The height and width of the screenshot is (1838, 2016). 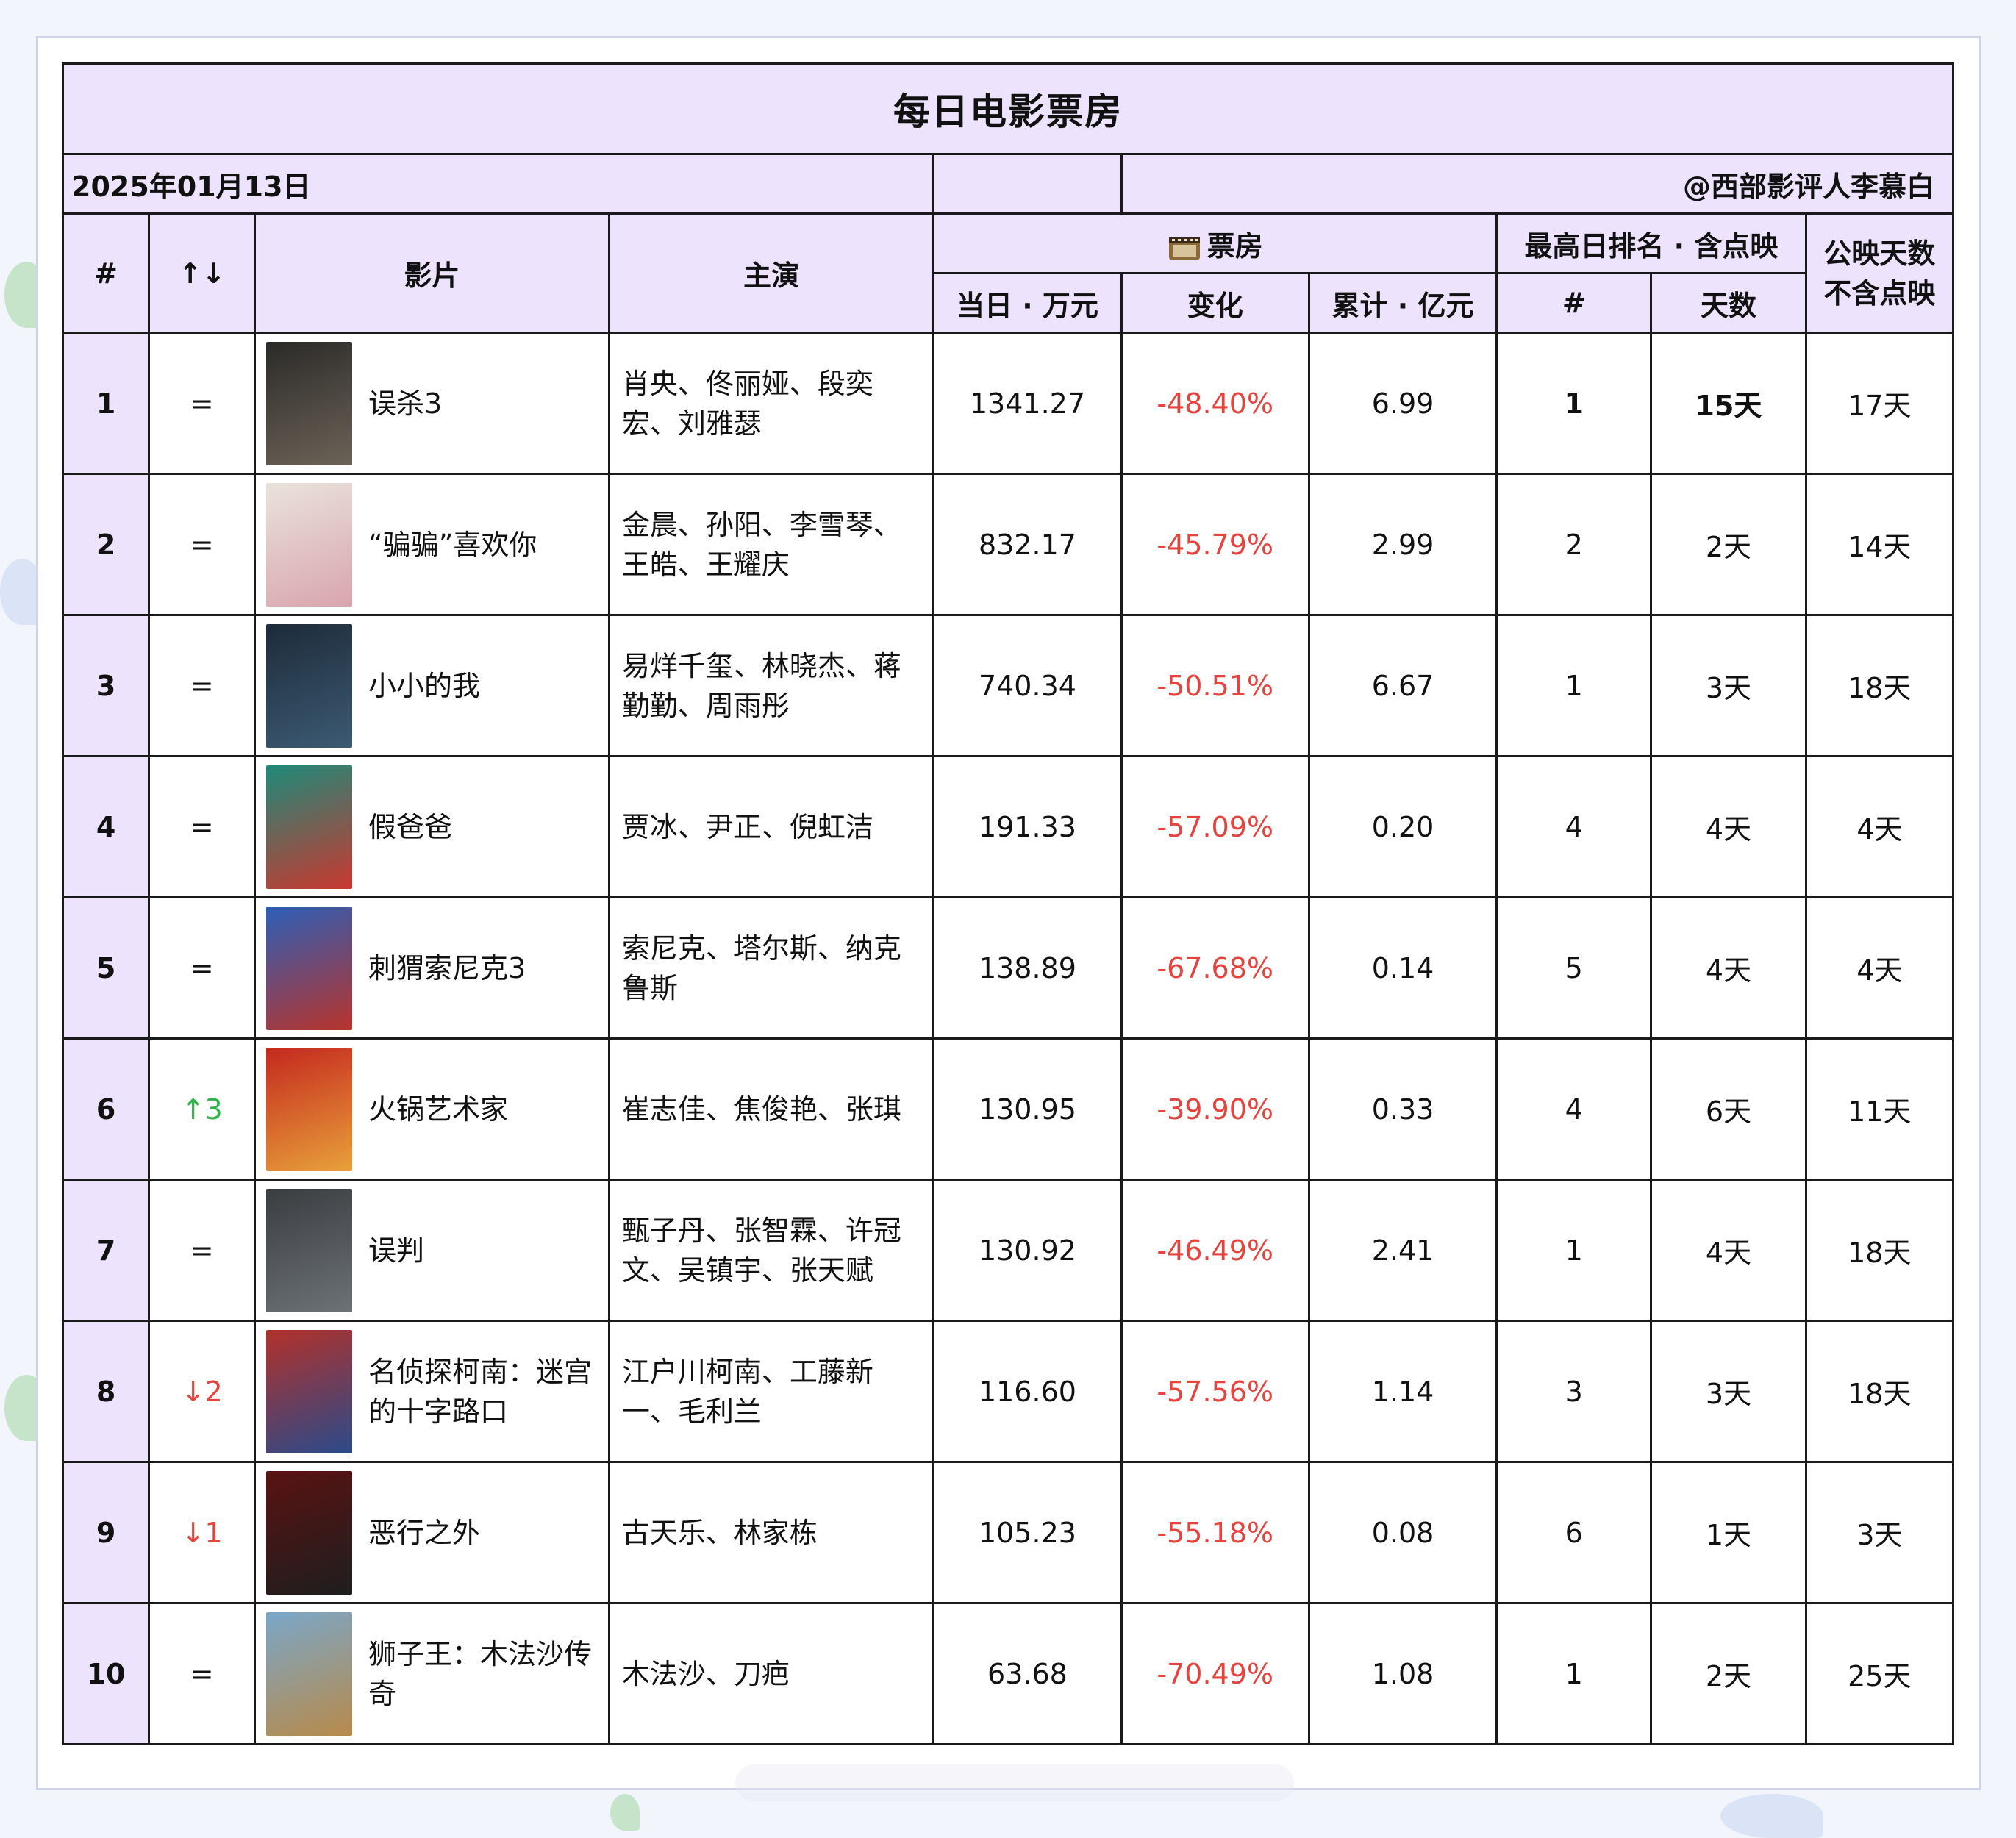 I want to click on delta-cell: -57.09%, so click(x=1215, y=826).